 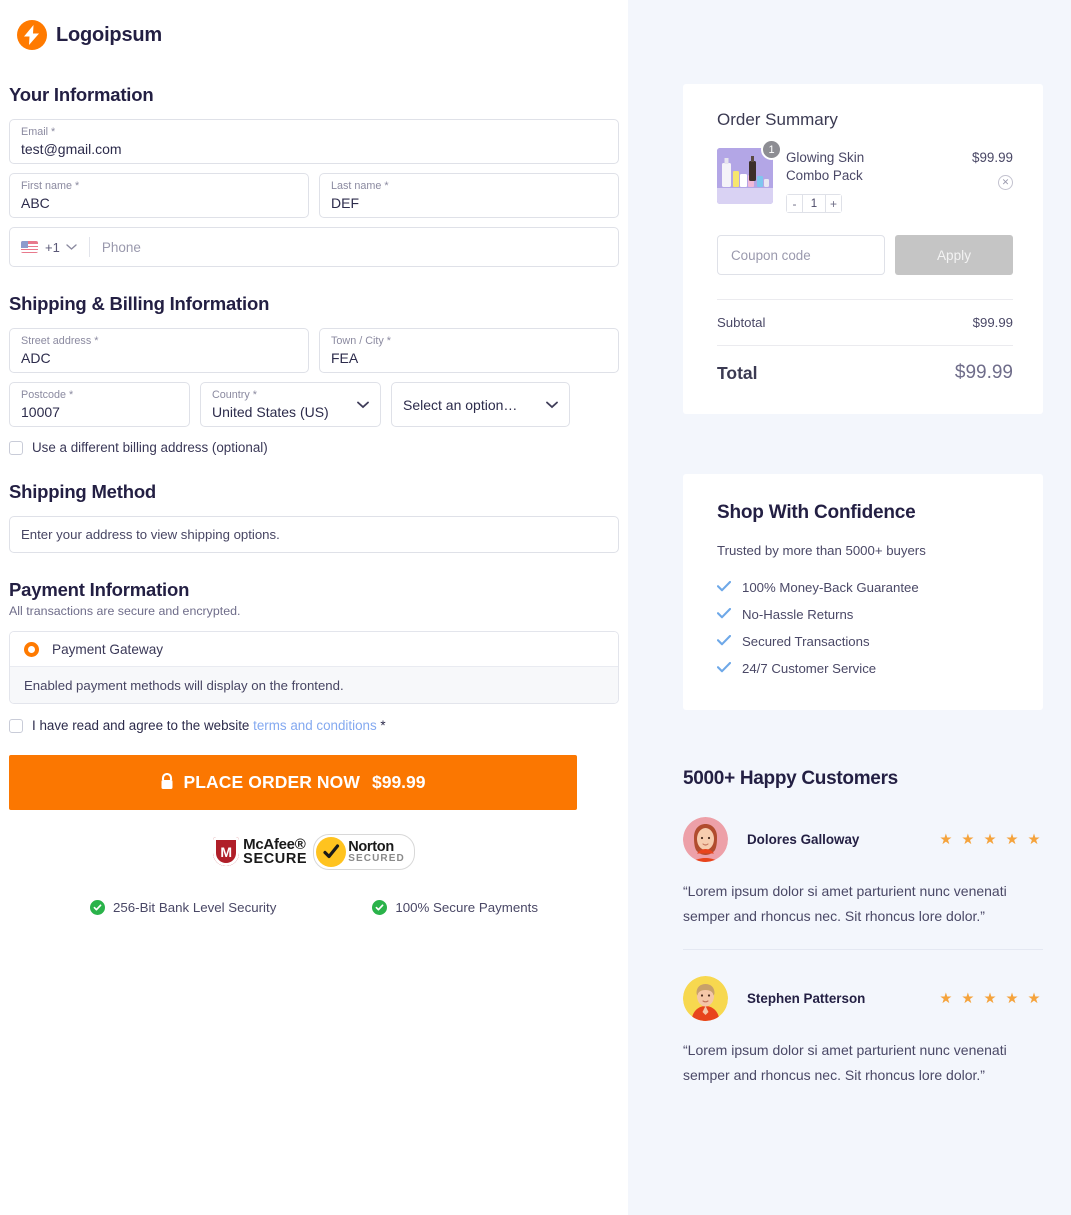 I want to click on increment-quantity-button: +, so click(x=833, y=203).